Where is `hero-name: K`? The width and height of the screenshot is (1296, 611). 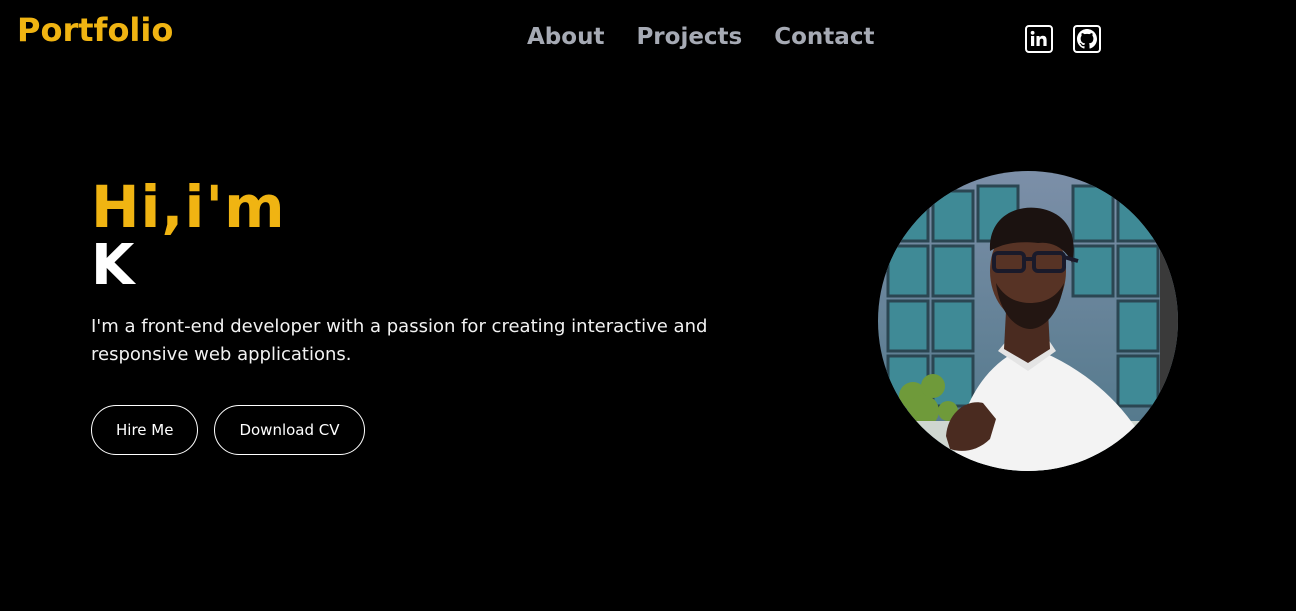
hero-name: K is located at coordinates (113, 265).